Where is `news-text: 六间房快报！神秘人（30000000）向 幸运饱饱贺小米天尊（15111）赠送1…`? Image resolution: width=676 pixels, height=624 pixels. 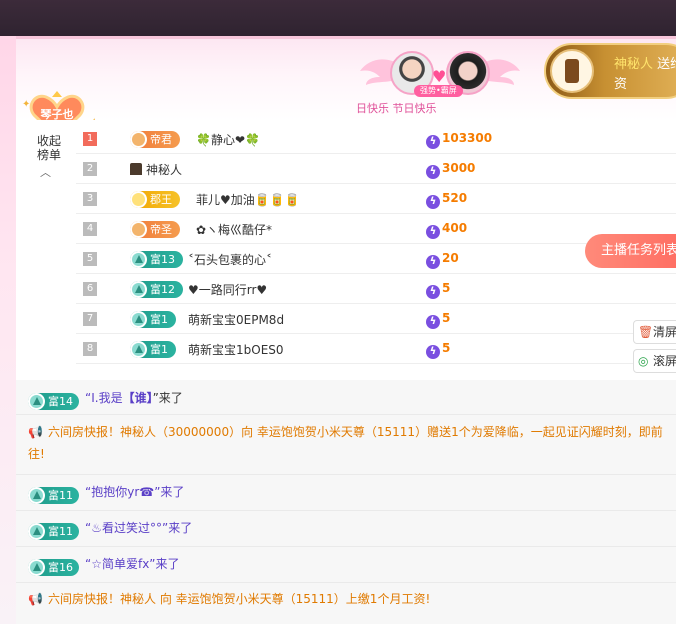
news-text: 六间房快报！神秘人（30000000）向 幸运饱饱贺小米天尊（15111）赠送1… is located at coordinates (345, 443).